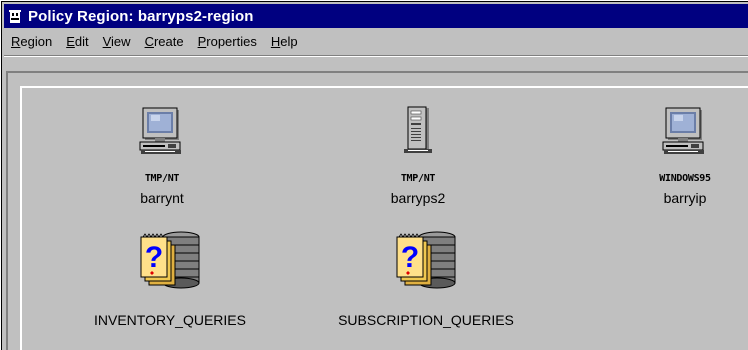 The image size is (748, 350). Describe the element at coordinates (15, 16) in the screenshot. I see `app-icon` at that location.